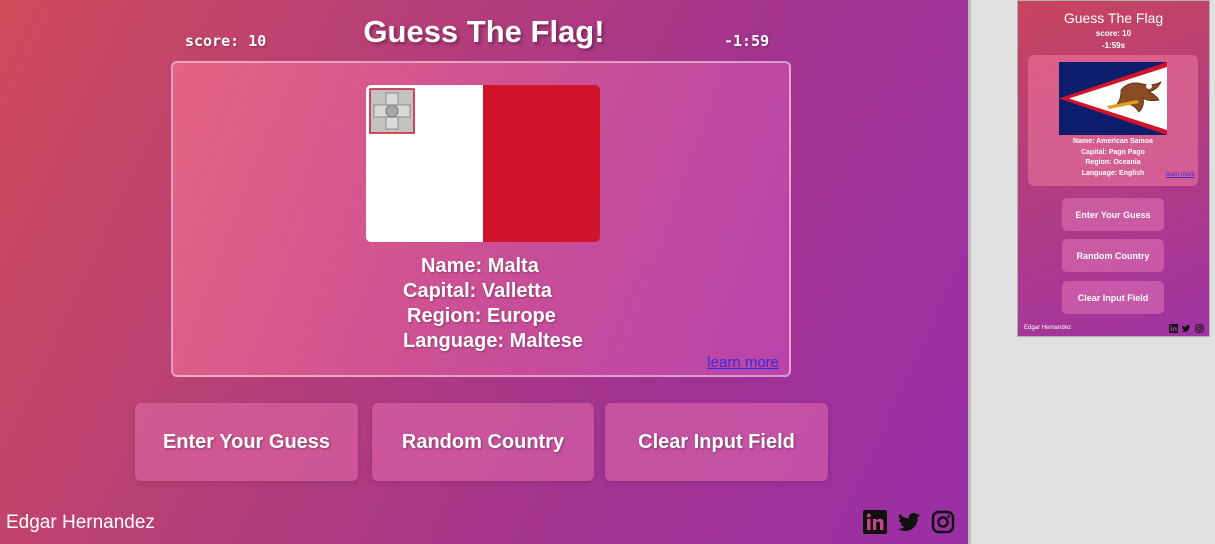  I want to click on linkedin-icon, so click(875, 522).